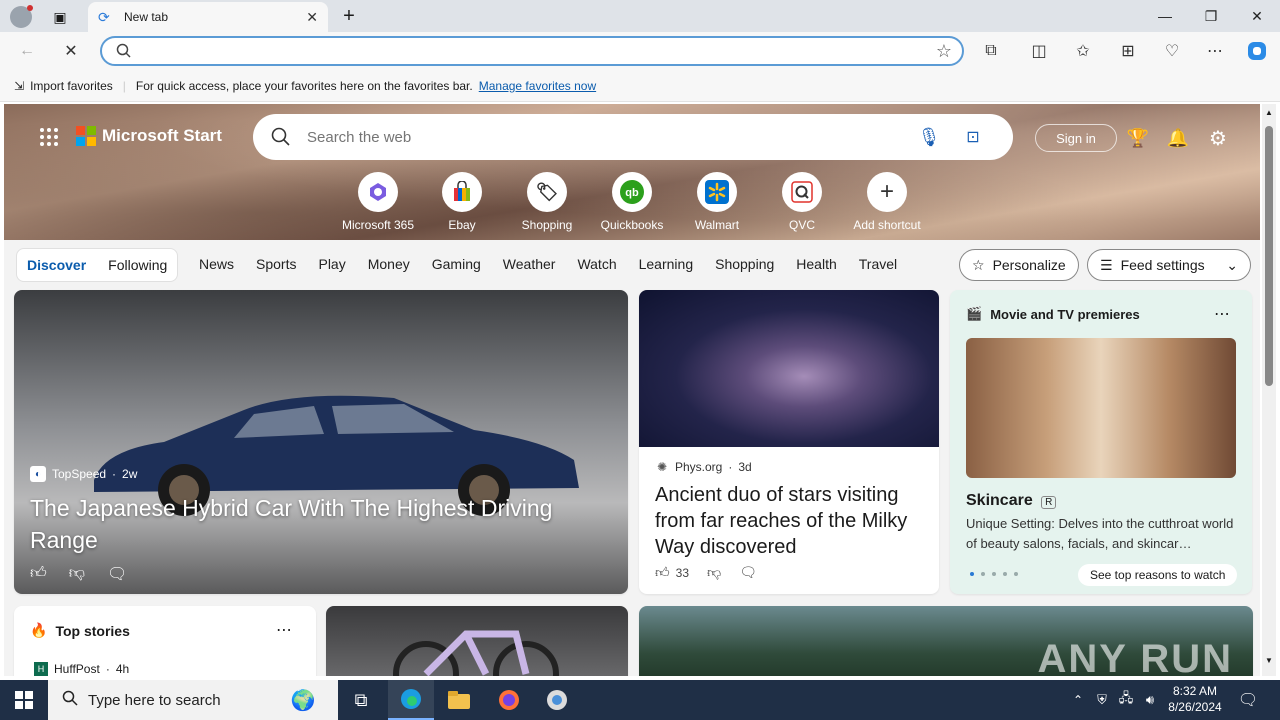 The image size is (1280, 720). I want to click on feed-tabs: Discover Following, so click(97, 265).